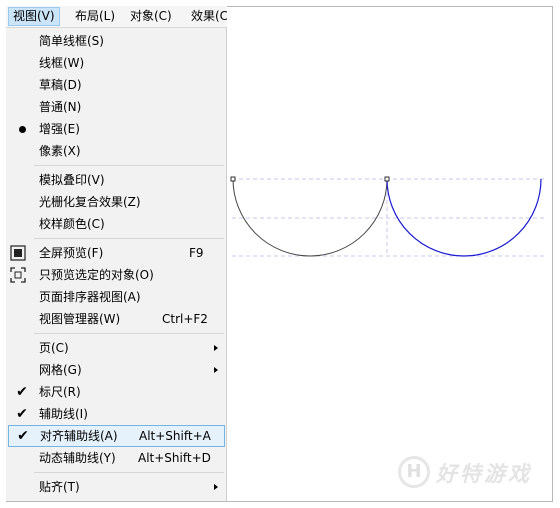  Describe the element at coordinates (71, 41) in the screenshot. I see `menu-item-label: 简单线框(S)` at that location.